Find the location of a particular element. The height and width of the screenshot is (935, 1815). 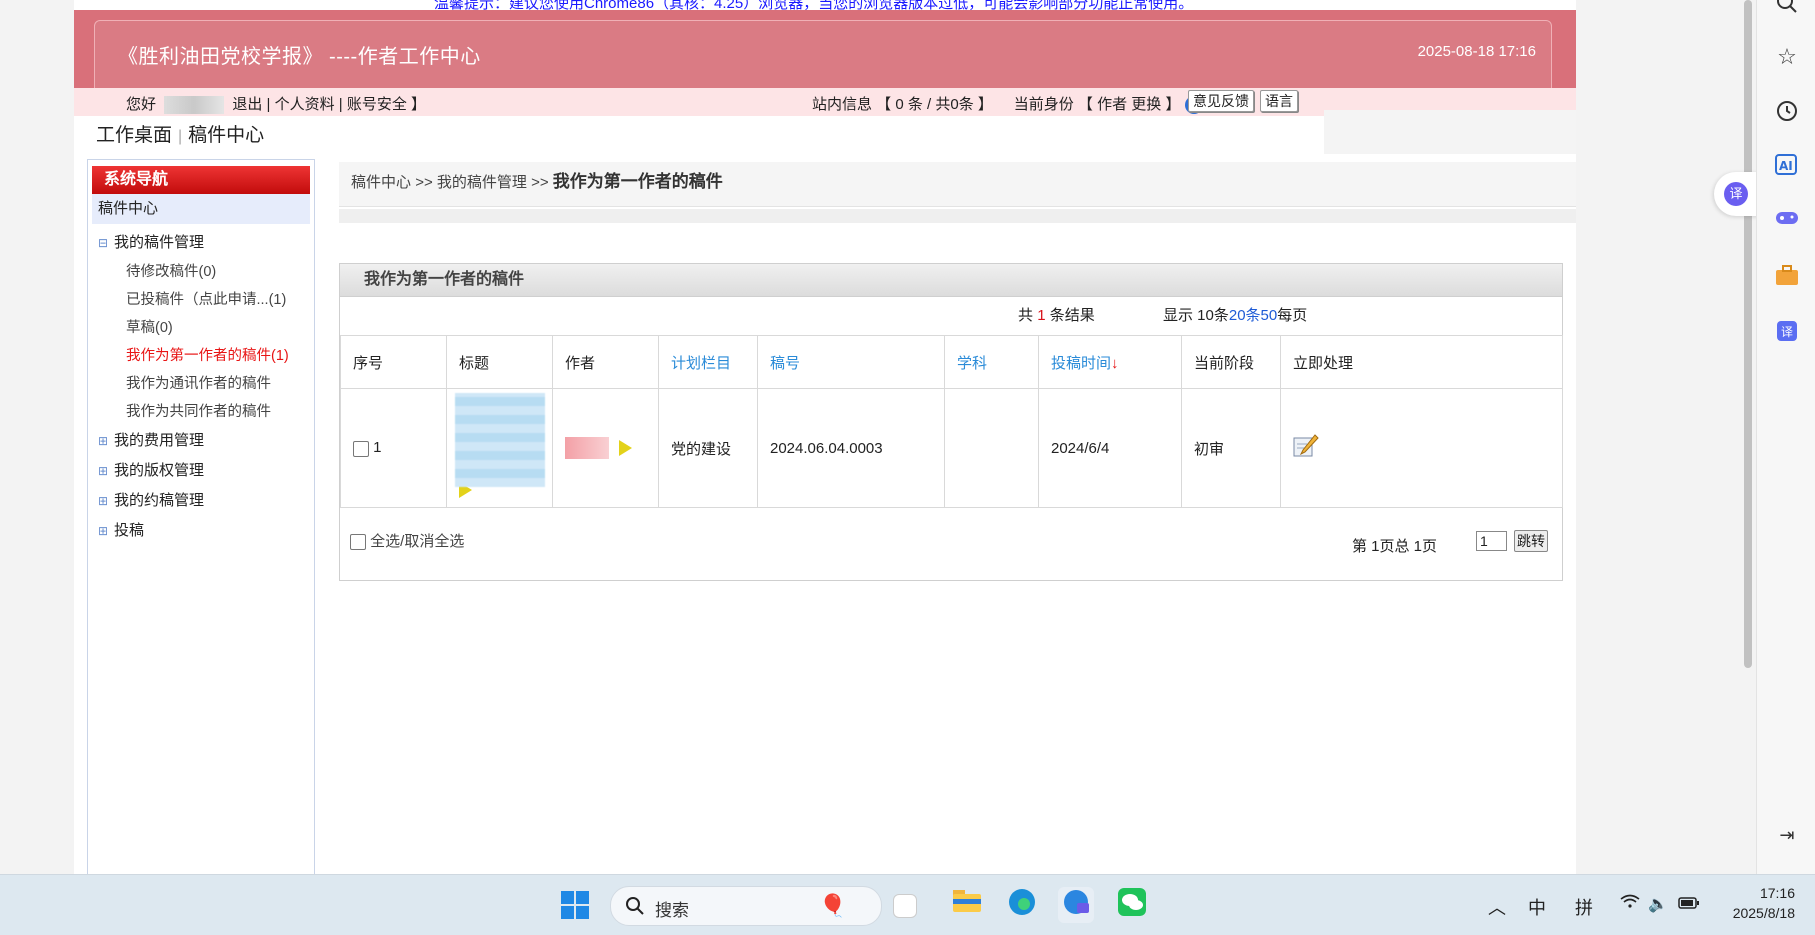

per-page-50: 50 is located at coordinates (1269, 315).